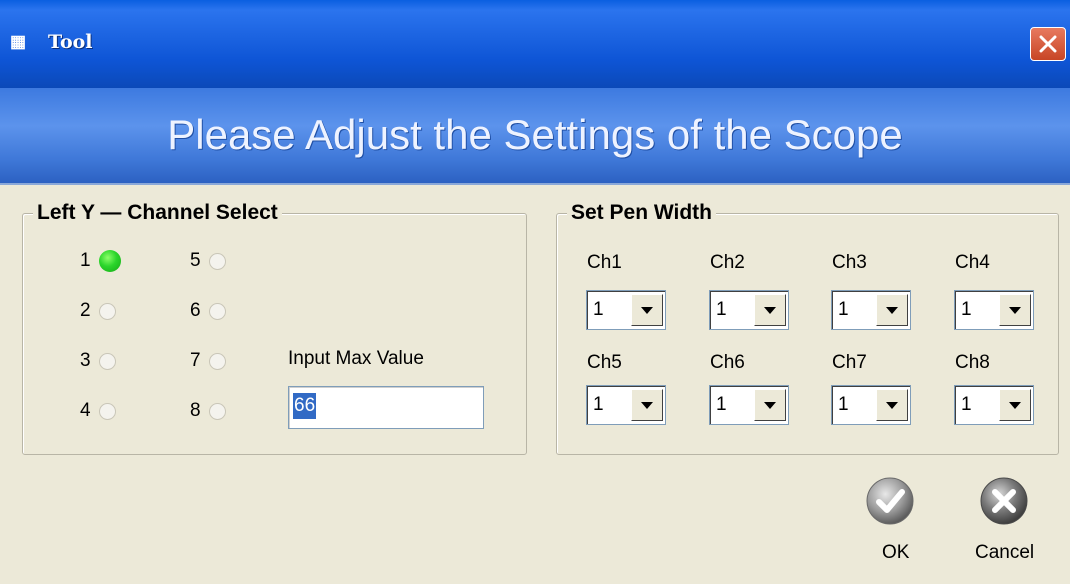 The height and width of the screenshot is (584, 1070). Describe the element at coordinates (849, 362) in the screenshot. I see `ch7-label: Ch7` at that location.